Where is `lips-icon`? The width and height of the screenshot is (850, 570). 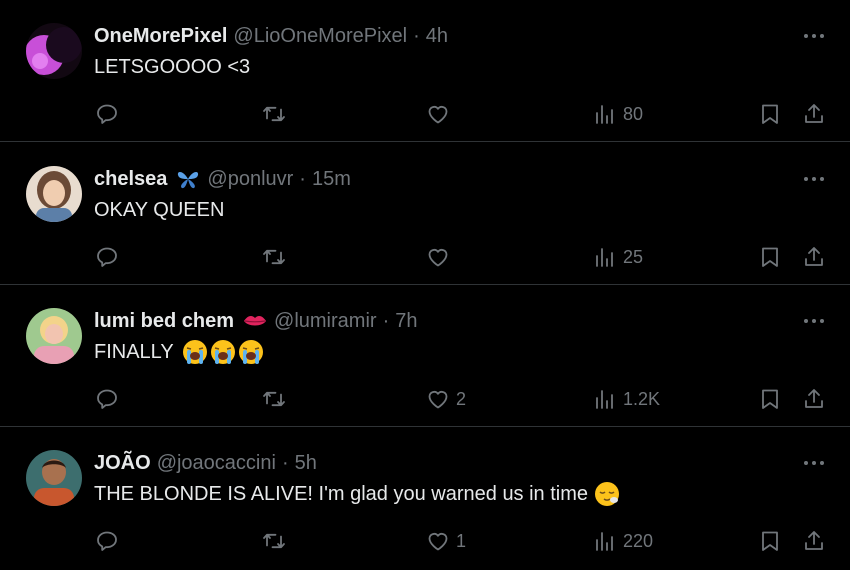 lips-icon is located at coordinates (255, 321).